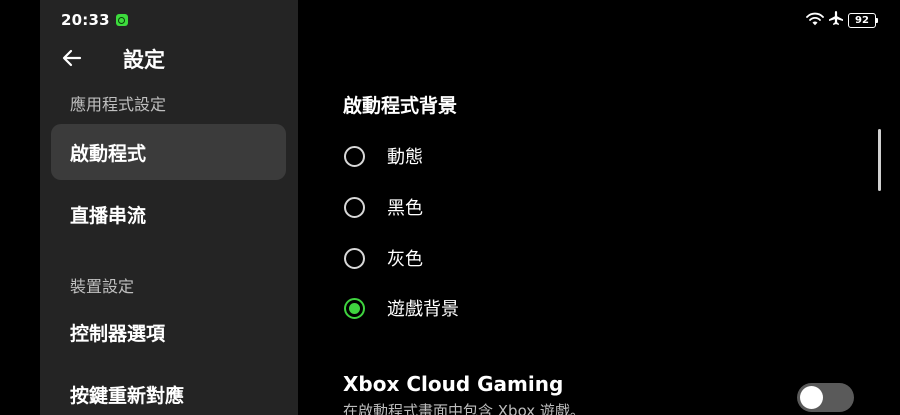  What do you see at coordinates (877, 20) in the screenshot?
I see `battery-tip` at bounding box center [877, 20].